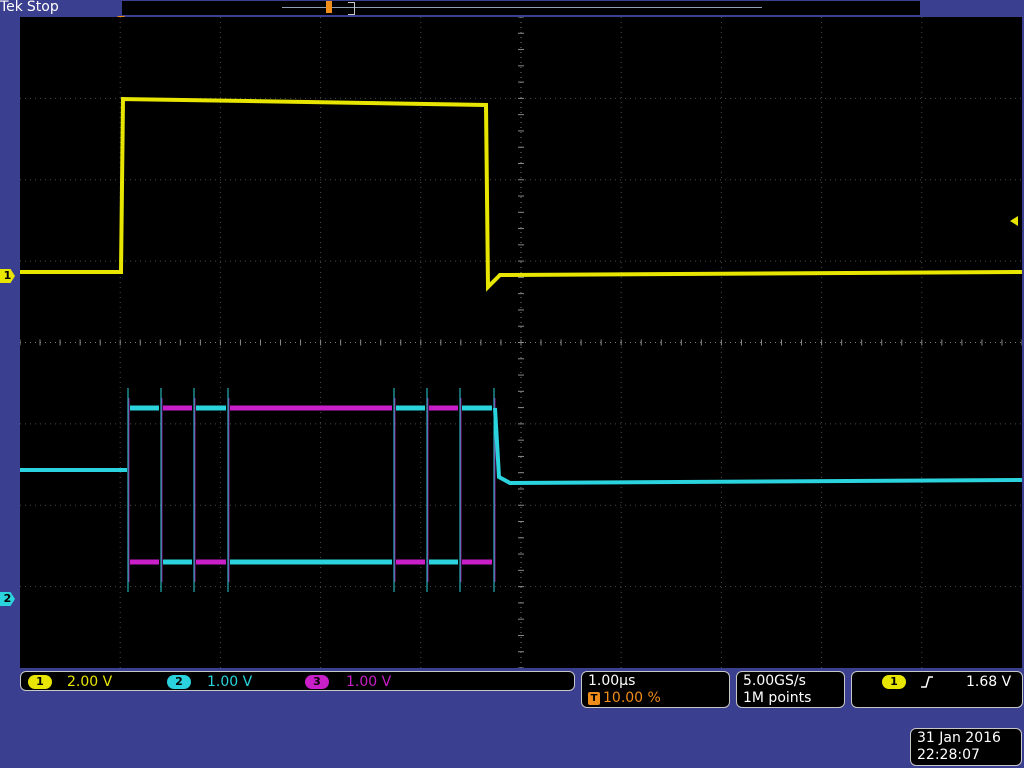  What do you see at coordinates (43, 7) in the screenshot?
I see `acquisition-status: Stop` at bounding box center [43, 7].